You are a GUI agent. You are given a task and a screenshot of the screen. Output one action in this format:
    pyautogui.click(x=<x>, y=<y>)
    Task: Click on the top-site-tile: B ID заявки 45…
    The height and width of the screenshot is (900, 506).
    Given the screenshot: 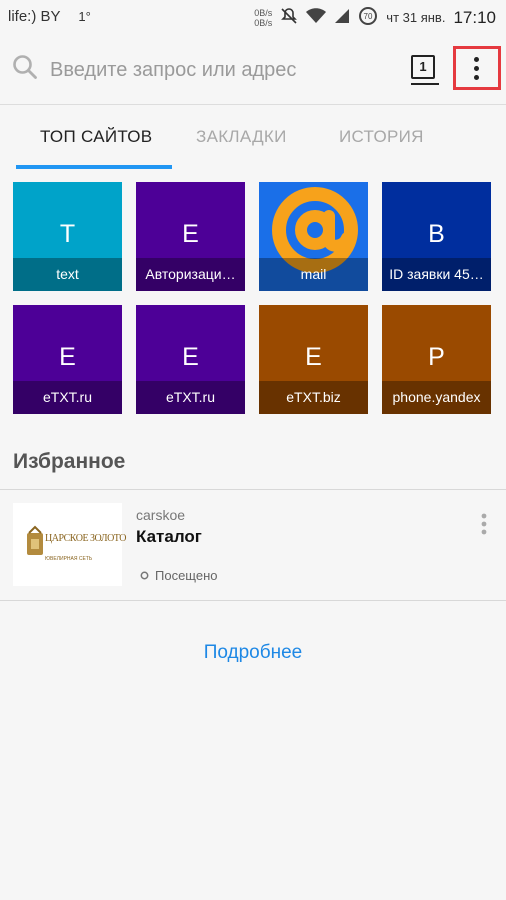 What is the action you would take?
    pyautogui.click(x=436, y=236)
    